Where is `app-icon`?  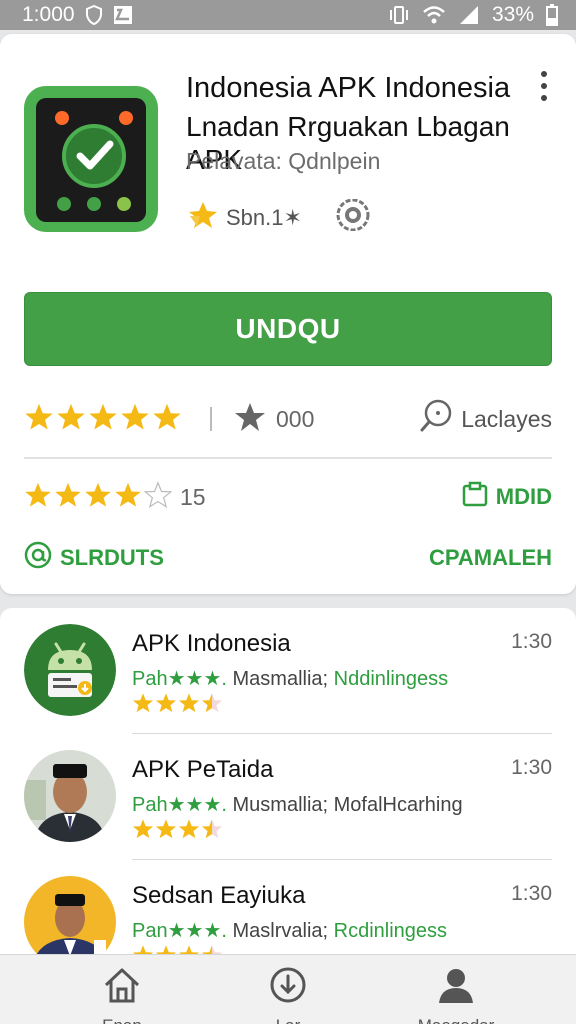
app-icon is located at coordinates (91, 159).